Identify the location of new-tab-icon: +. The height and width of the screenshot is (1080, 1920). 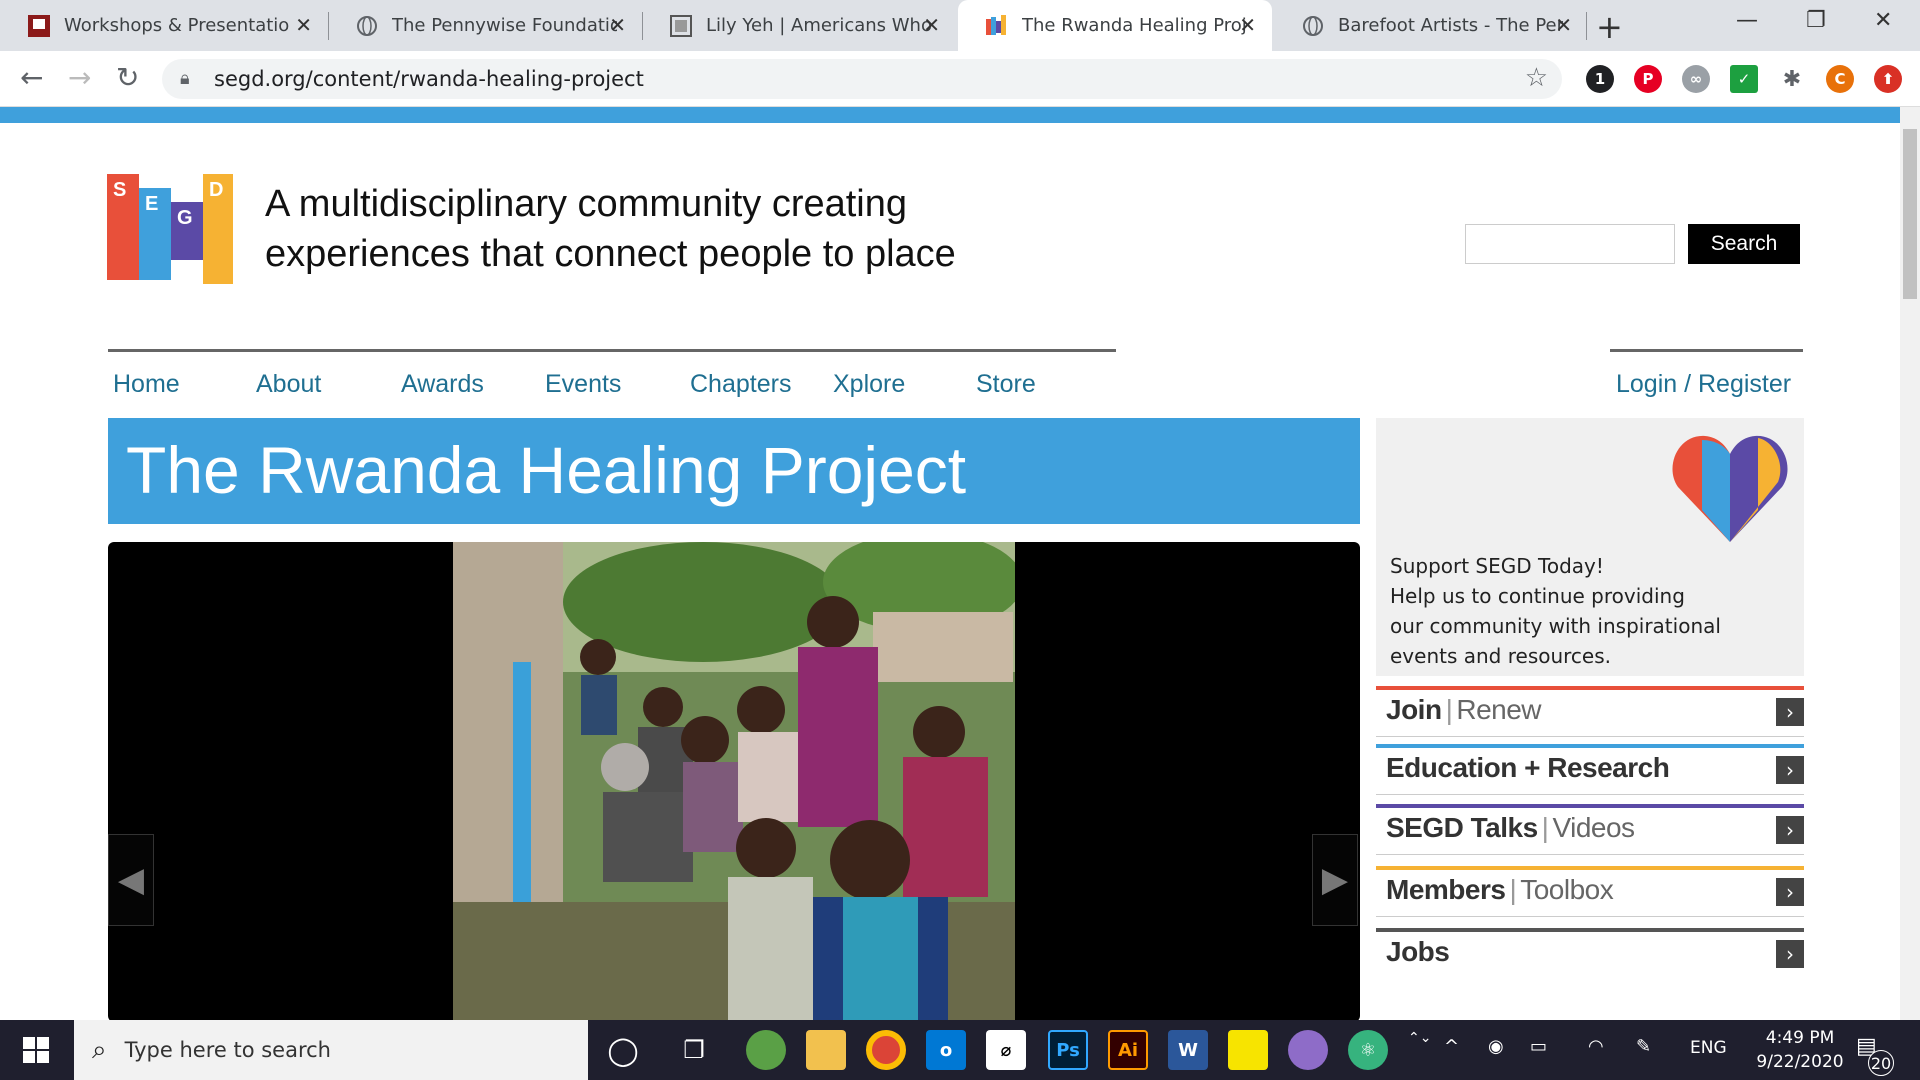
(1609, 27).